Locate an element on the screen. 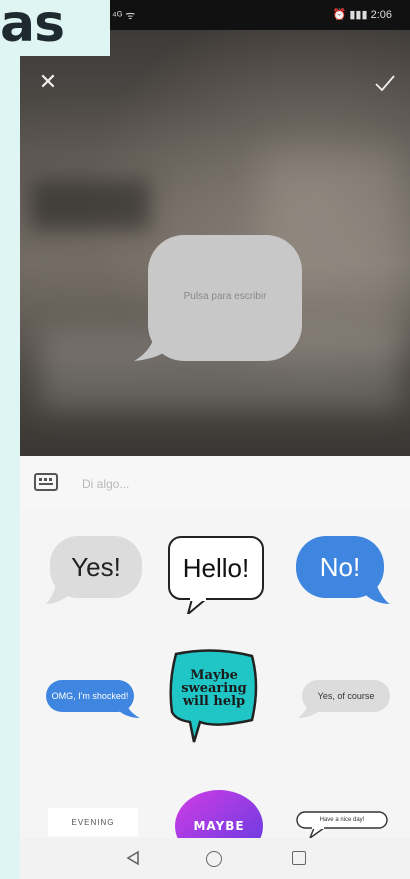 The image size is (410, 879). speech-bubble-sticker: Pulsa para escribir is located at coordinates (218, 298).